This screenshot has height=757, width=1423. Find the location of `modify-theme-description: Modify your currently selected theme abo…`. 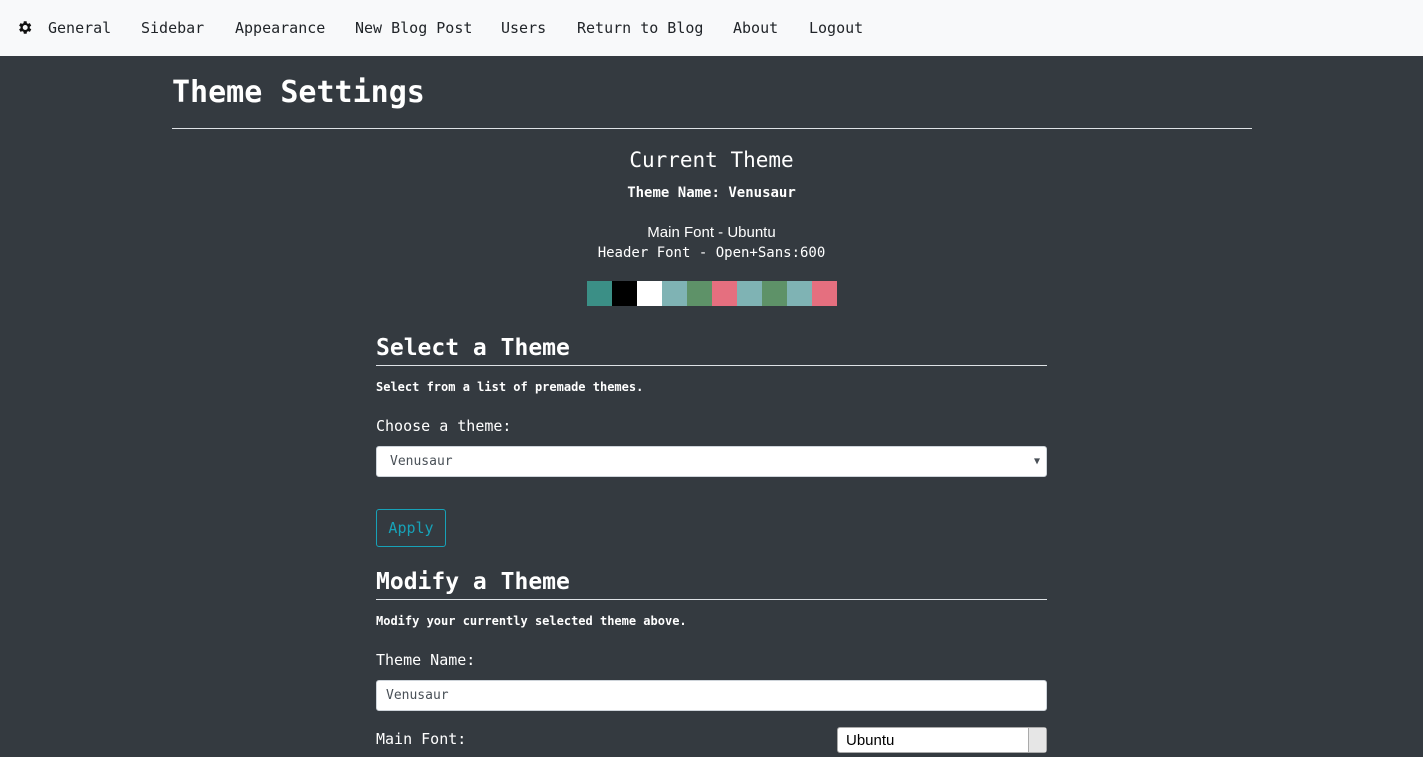

modify-theme-description: Modify your currently selected theme abo… is located at coordinates (531, 621).